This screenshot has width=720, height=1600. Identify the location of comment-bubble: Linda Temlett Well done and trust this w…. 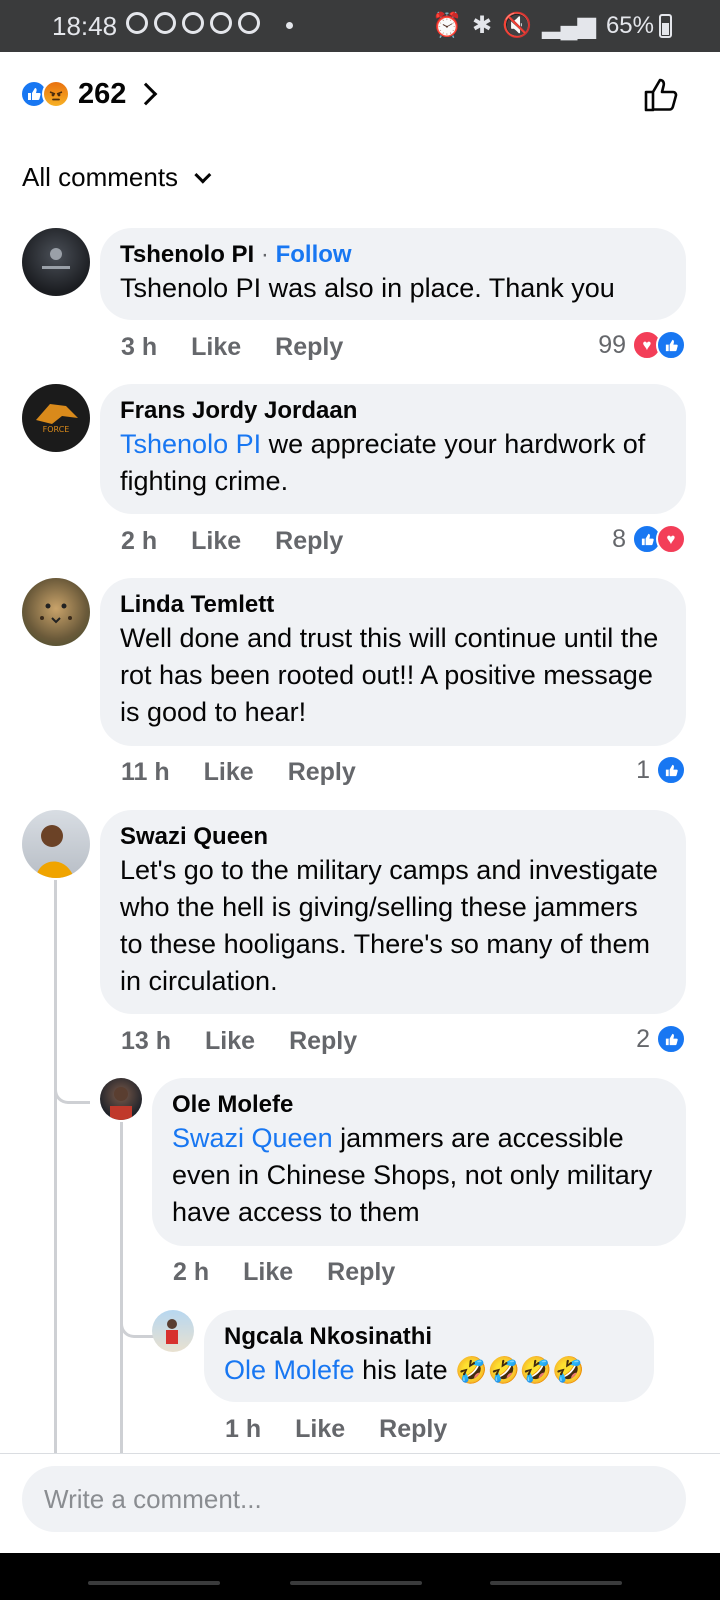
(393, 662).